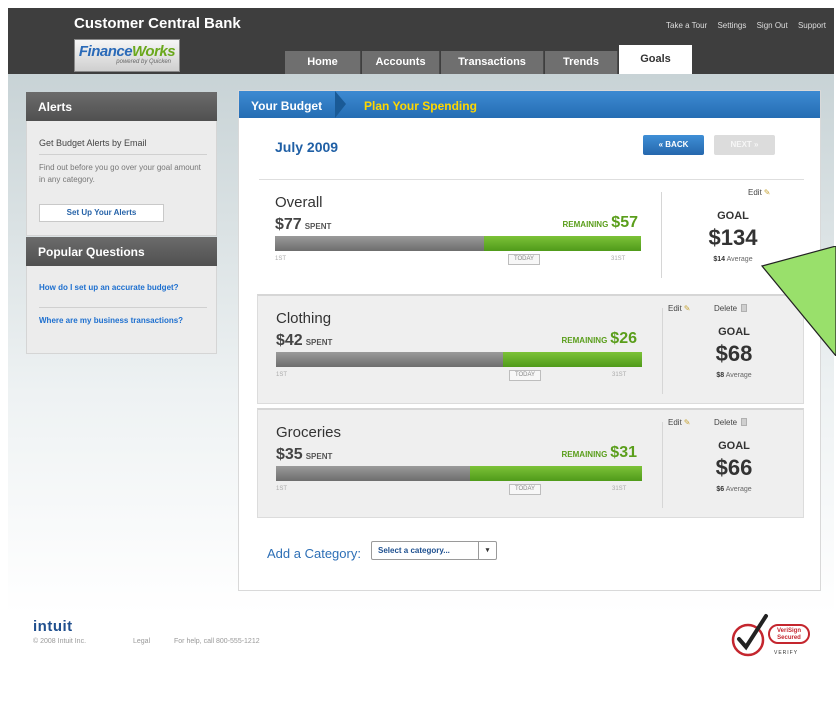 The image size is (836, 706). What do you see at coordinates (286, 106) in the screenshot?
I see `breadcrumb-your-budget: Your Budget` at bounding box center [286, 106].